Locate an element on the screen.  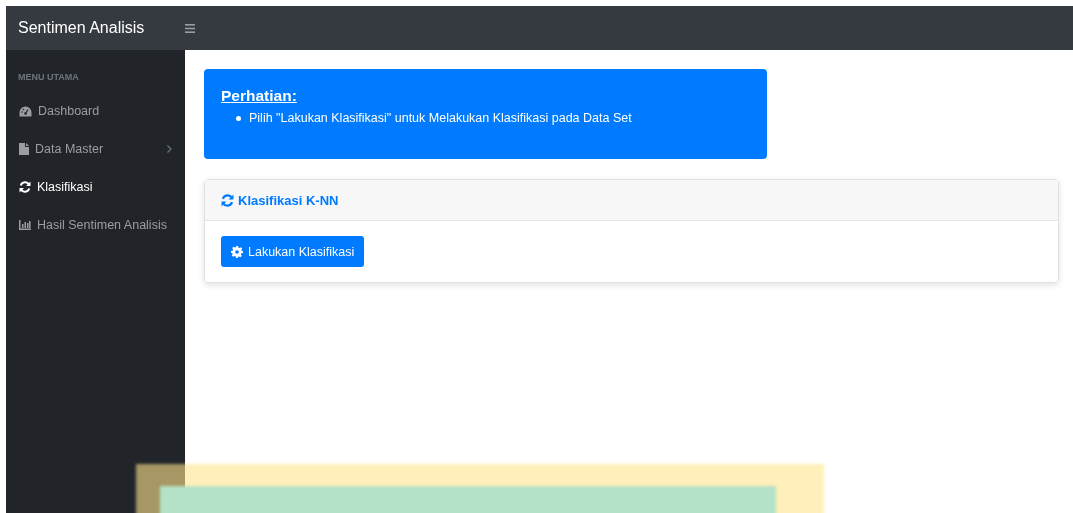
menu-icon is located at coordinates (190, 28).